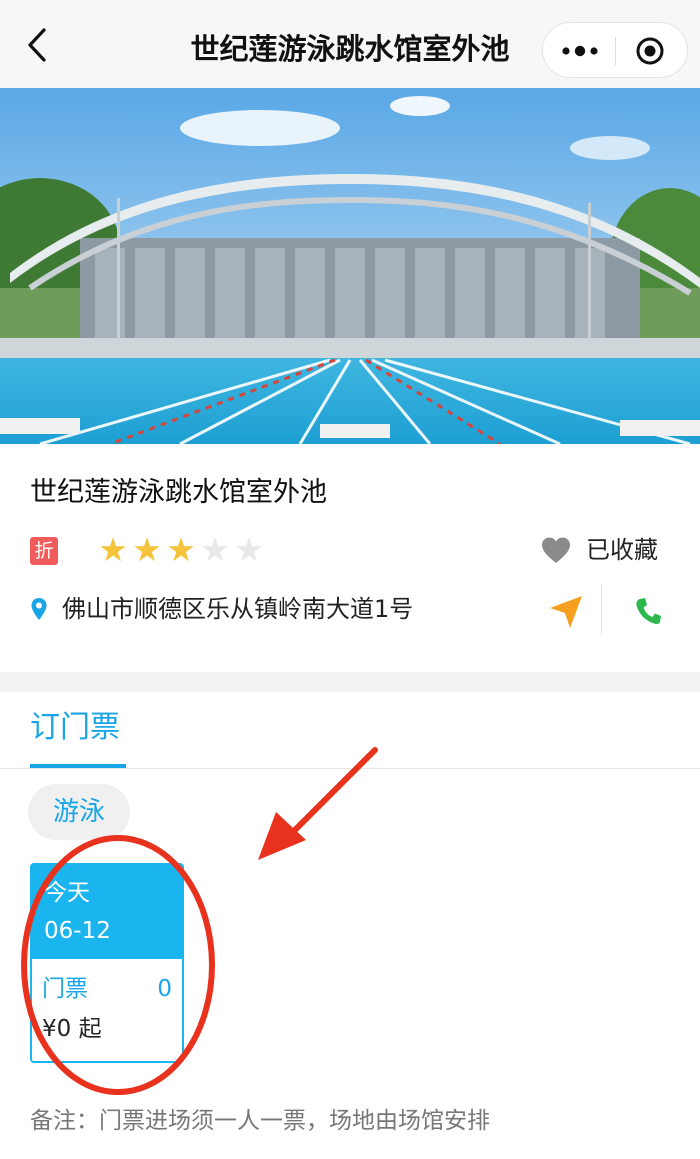  Describe the element at coordinates (39, 609) in the screenshot. I see `location-pin-icon` at that location.